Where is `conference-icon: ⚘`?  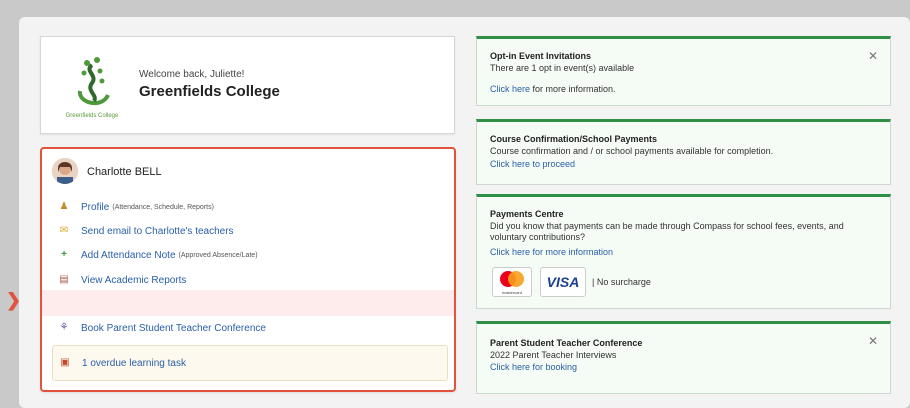 conference-icon: ⚘ is located at coordinates (64, 327).